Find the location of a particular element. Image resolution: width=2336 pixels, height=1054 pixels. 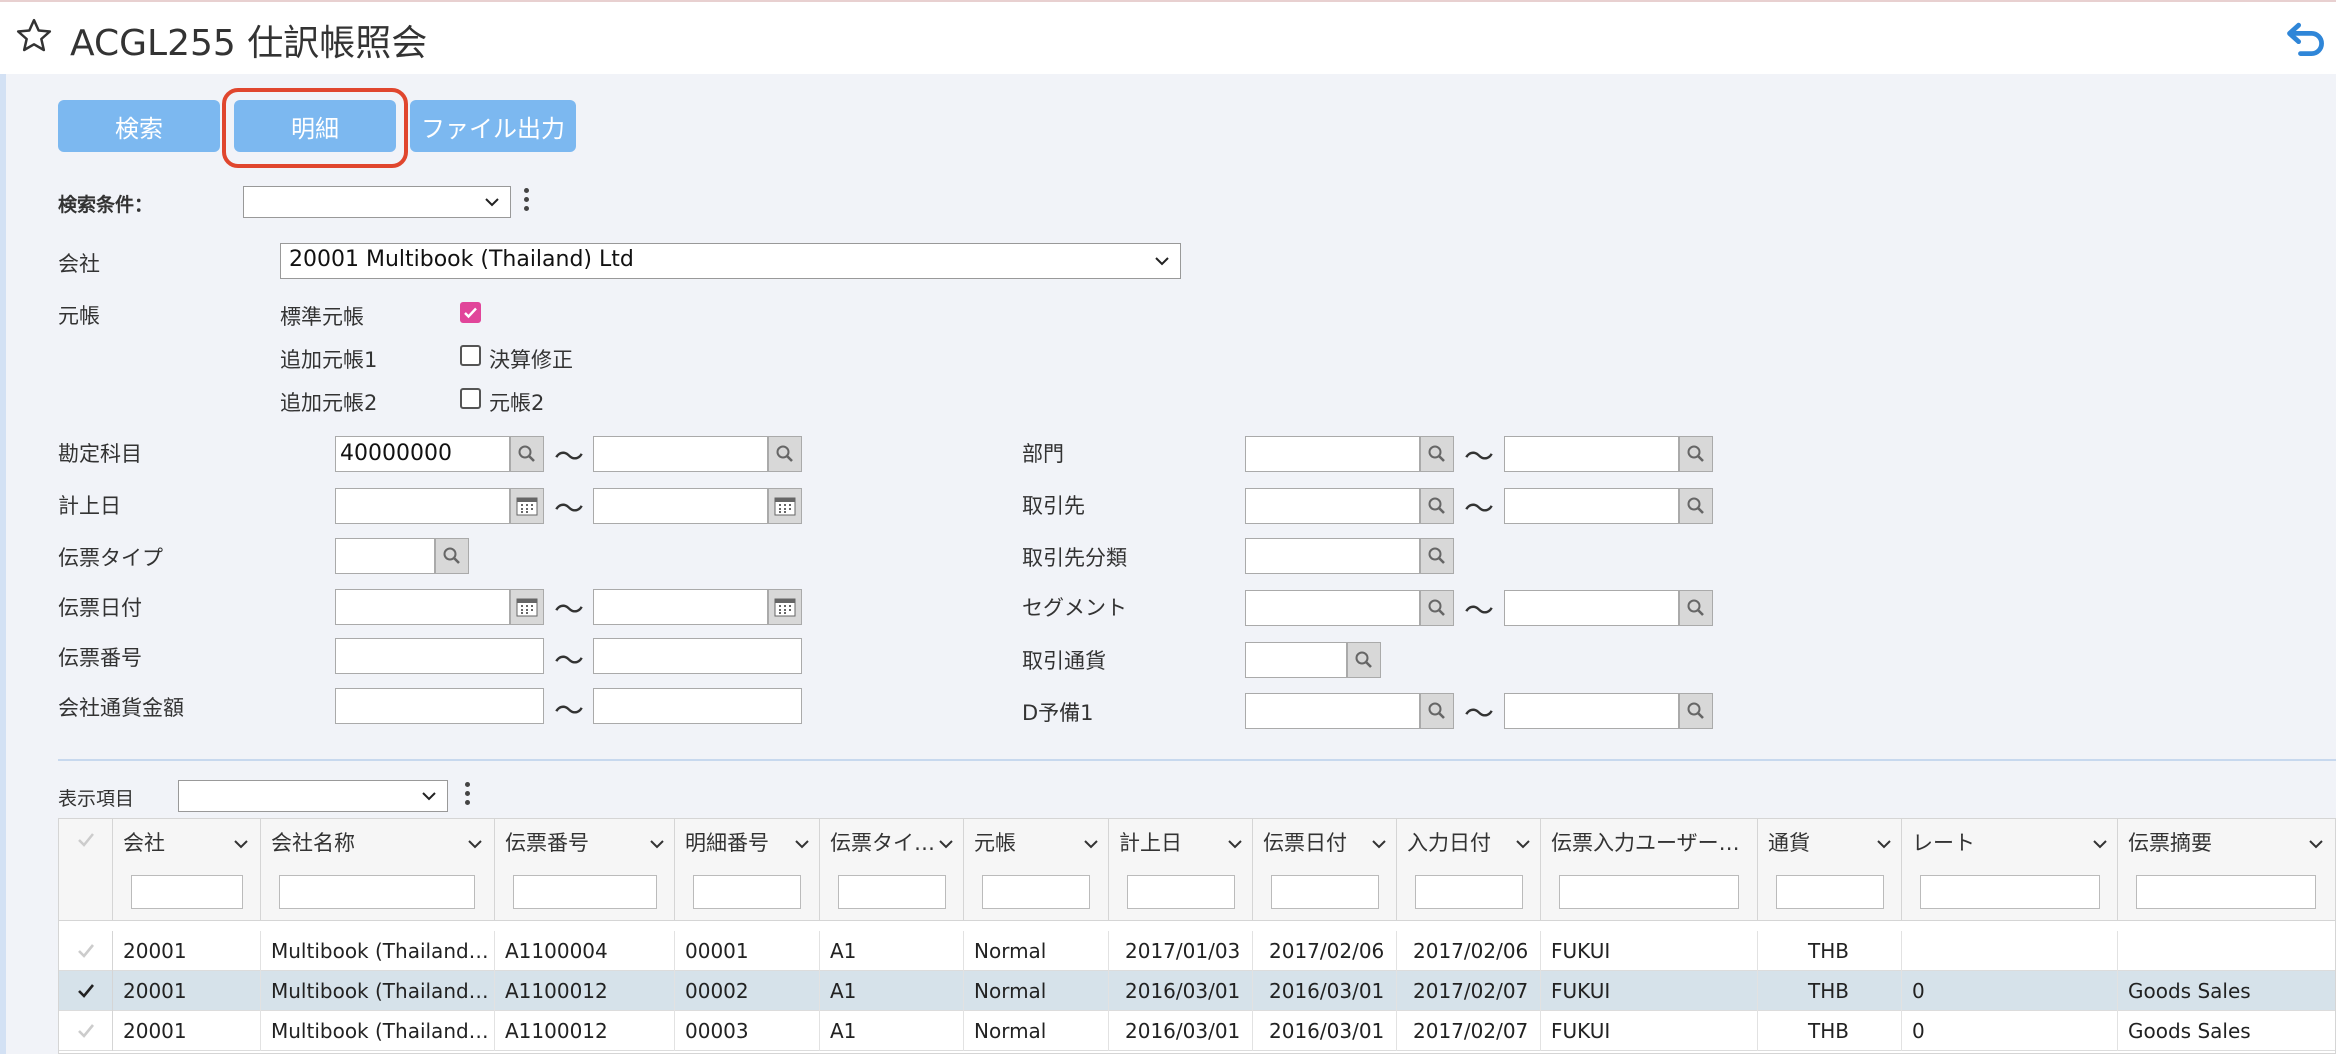

account-to-input is located at coordinates (680, 454).